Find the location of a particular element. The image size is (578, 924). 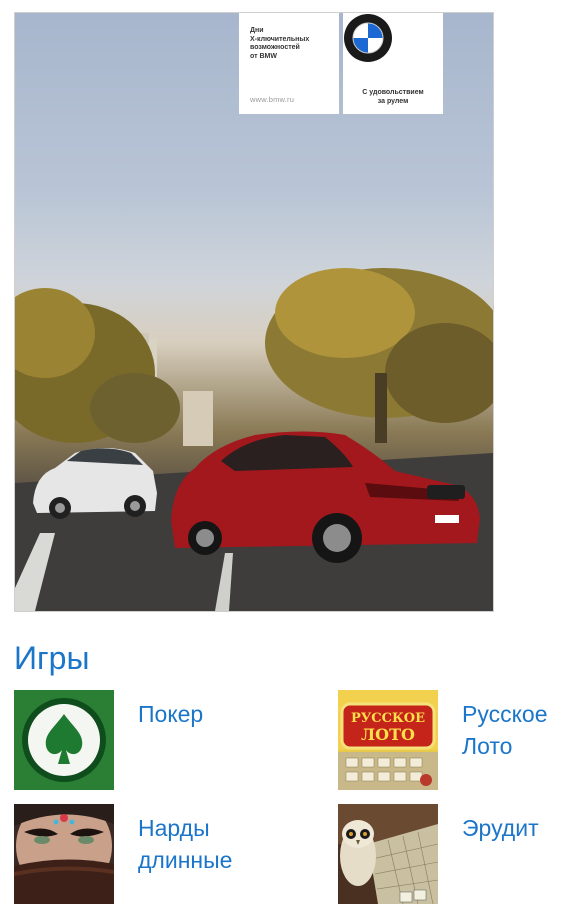

ad-brand-card: С удовольствием за рулем is located at coordinates (393, 63).